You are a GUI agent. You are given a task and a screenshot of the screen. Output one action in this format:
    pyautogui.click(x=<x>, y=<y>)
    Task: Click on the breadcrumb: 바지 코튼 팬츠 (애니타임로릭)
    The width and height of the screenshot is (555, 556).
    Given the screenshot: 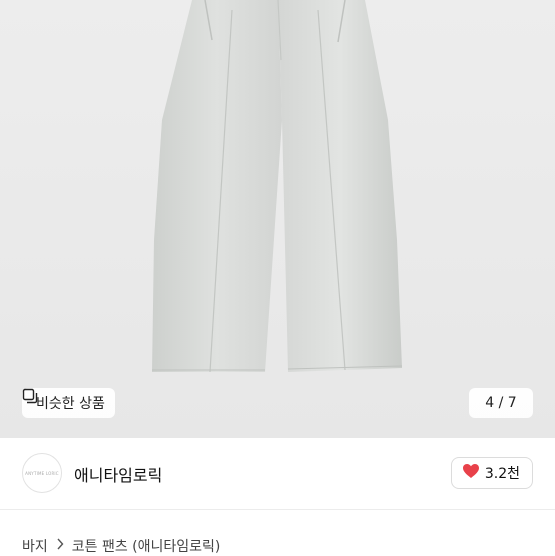 What is the action you would take?
    pyautogui.click(x=121, y=546)
    